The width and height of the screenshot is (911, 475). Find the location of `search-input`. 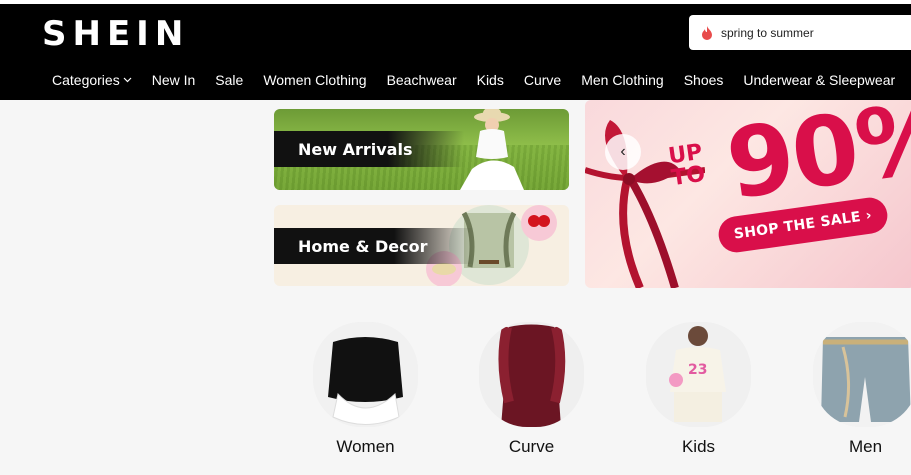

search-input is located at coordinates (816, 32).